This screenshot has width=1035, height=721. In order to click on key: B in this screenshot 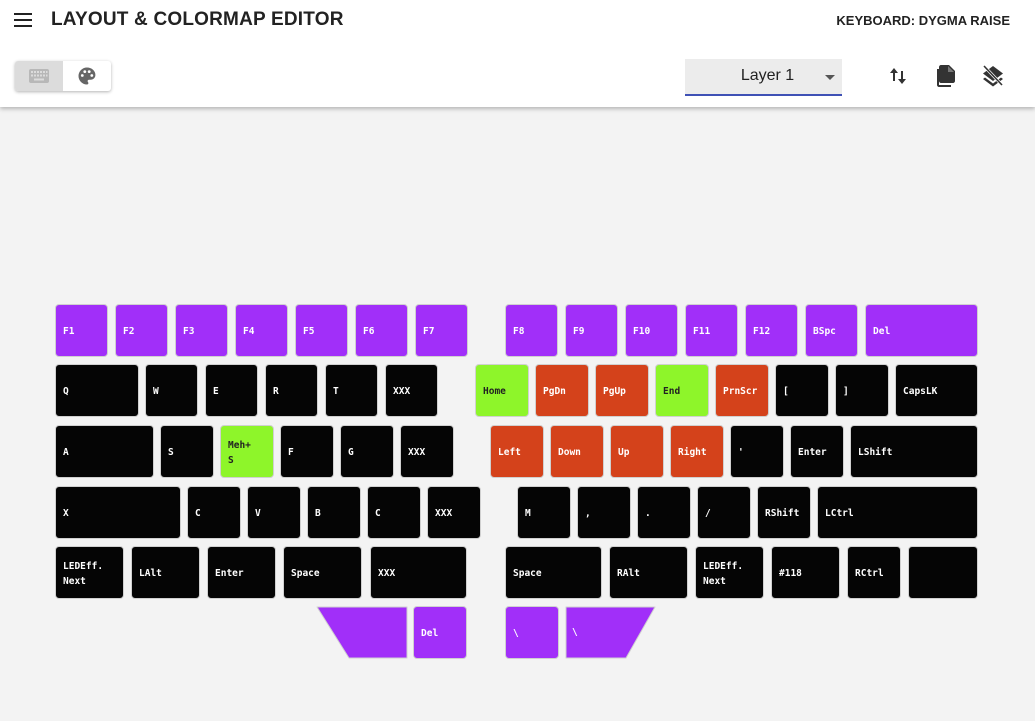, I will do `click(334, 512)`.